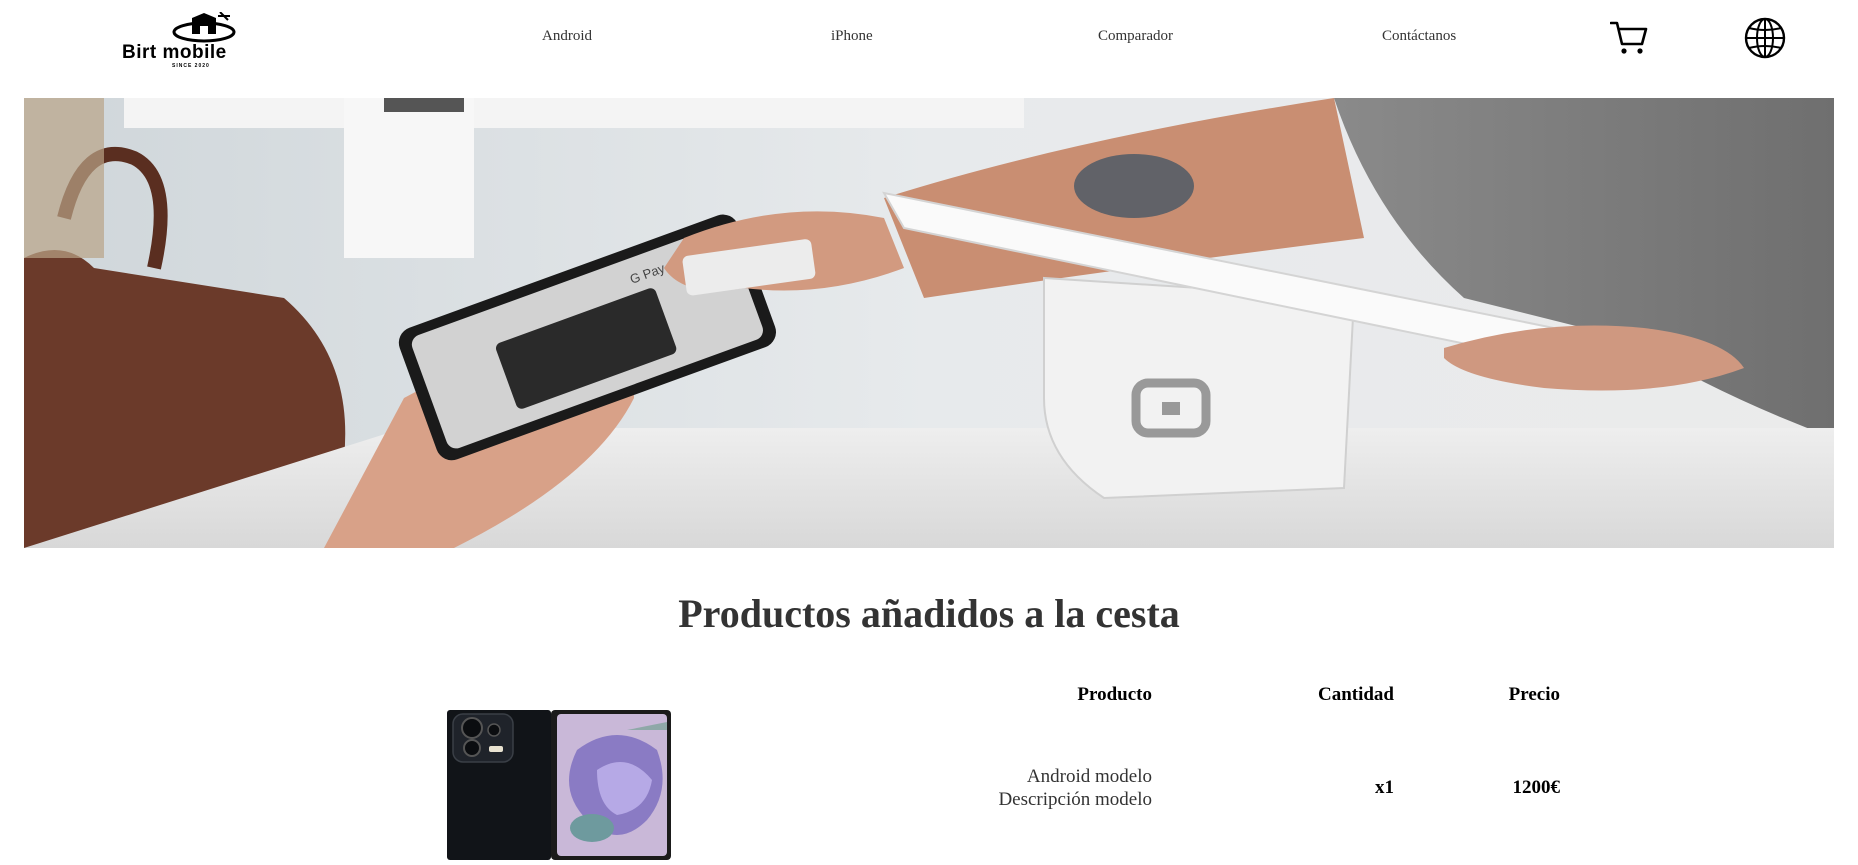 This screenshot has width=1858, height=865. Describe the element at coordinates (559, 785) in the screenshot. I see `product-image` at that location.